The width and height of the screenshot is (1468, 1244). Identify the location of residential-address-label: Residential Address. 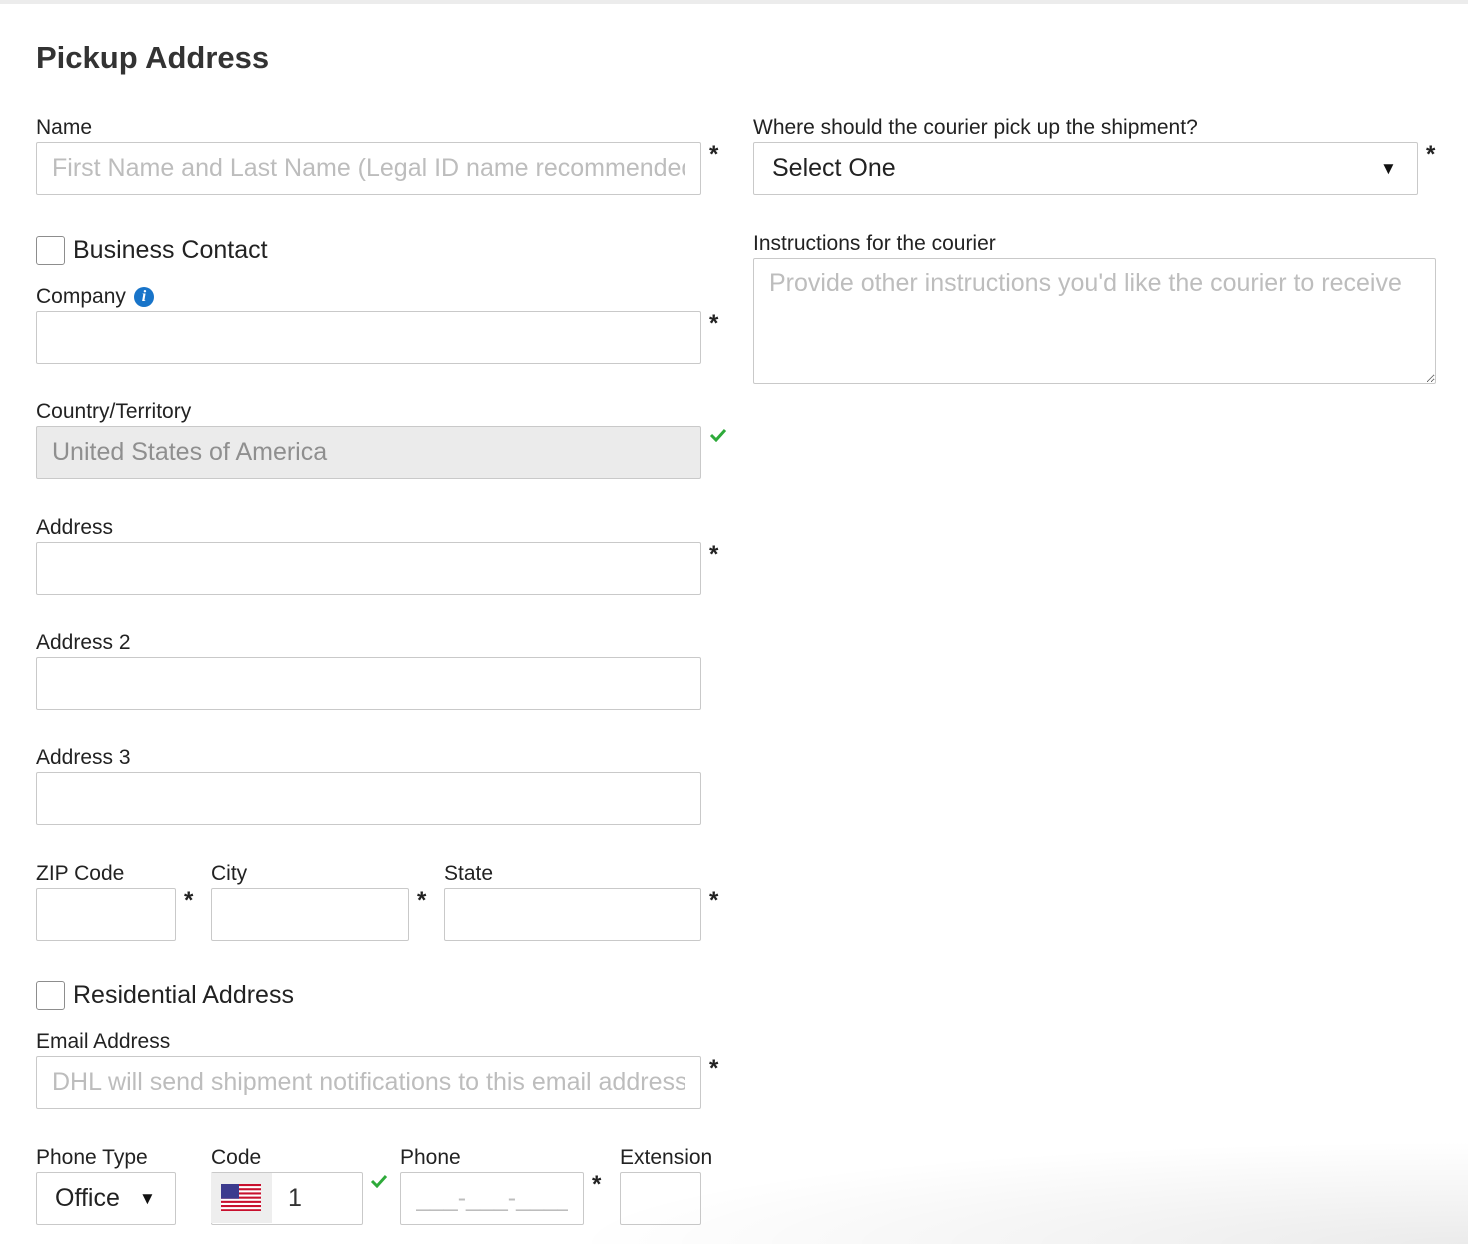
(183, 995).